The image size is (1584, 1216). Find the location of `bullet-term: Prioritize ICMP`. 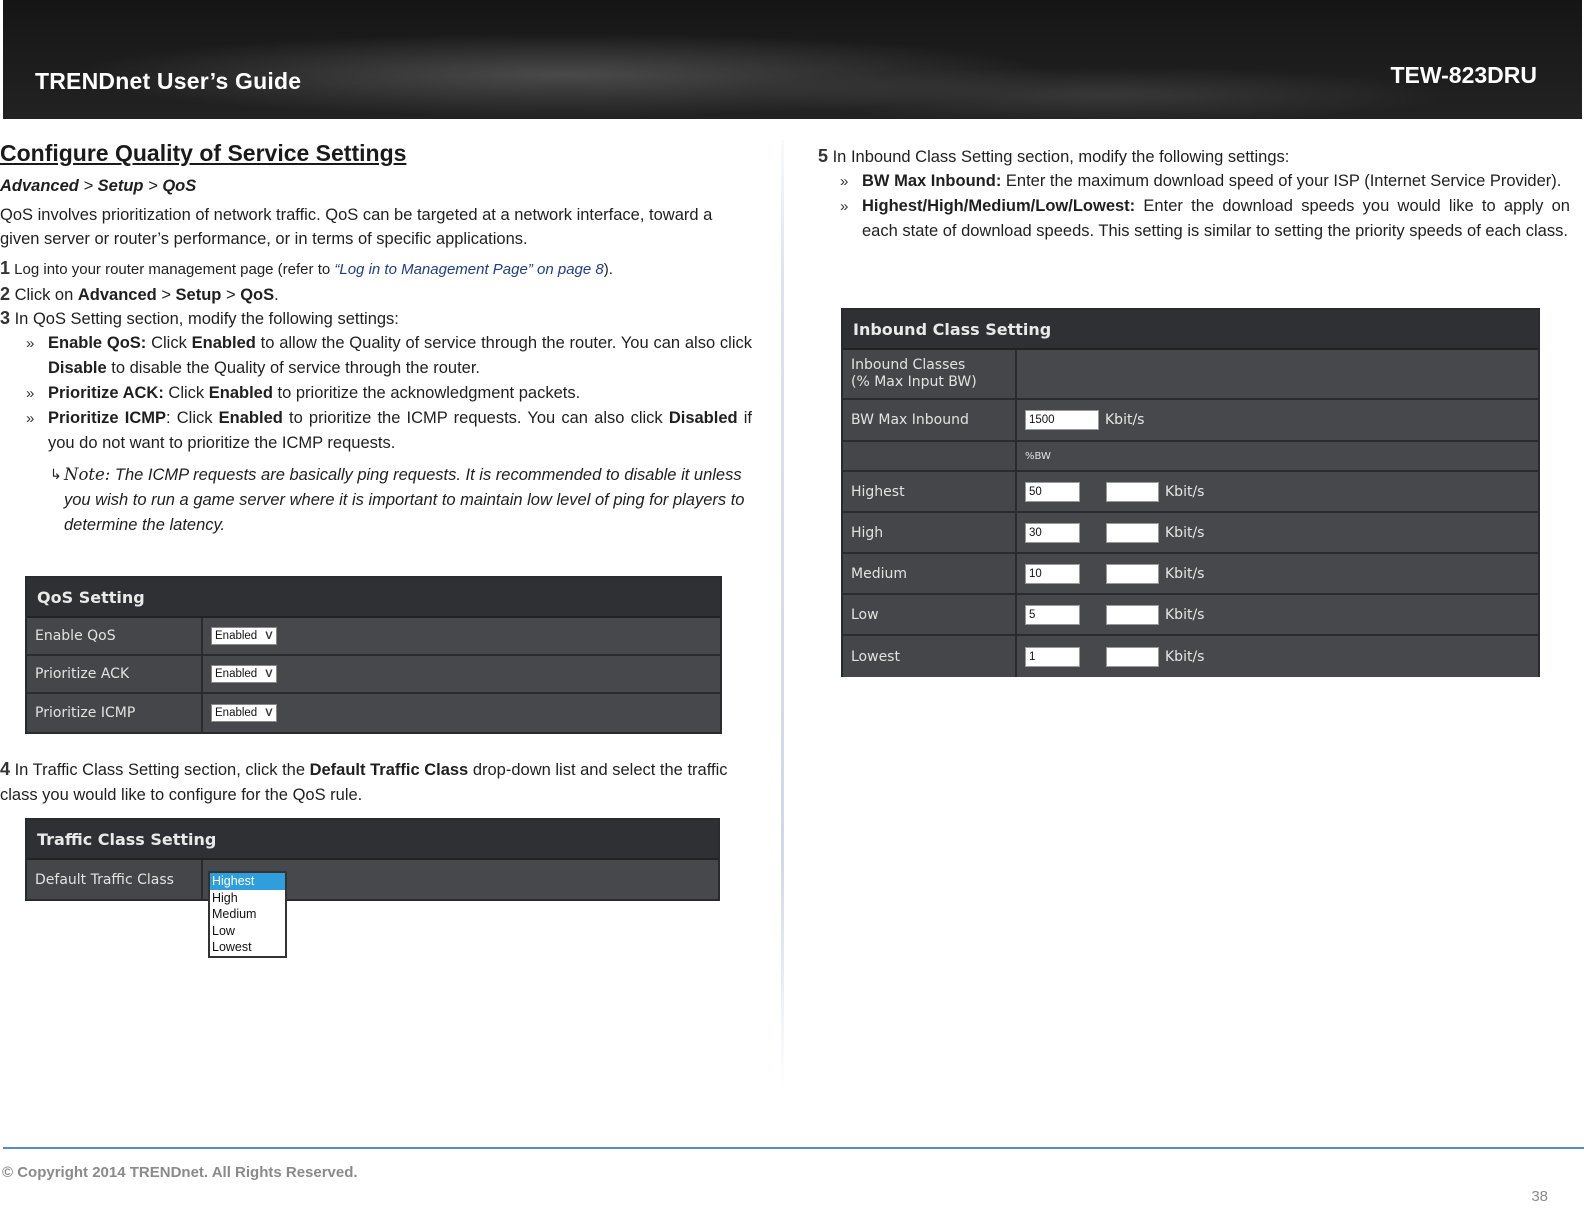

bullet-term: Prioritize ICMP is located at coordinates (107, 418).